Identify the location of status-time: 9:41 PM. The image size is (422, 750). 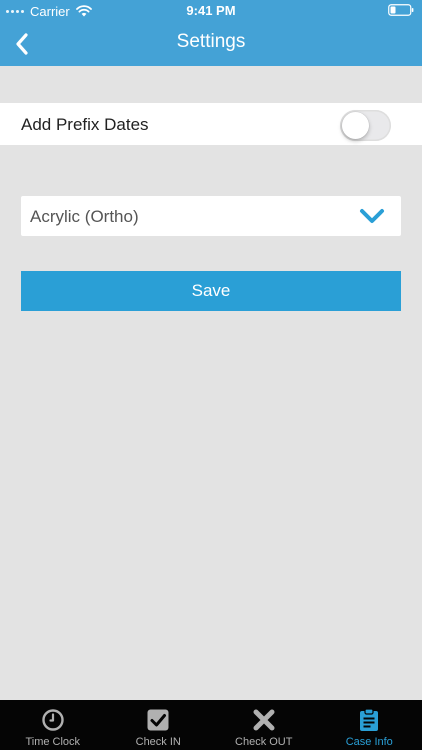
(211, 10).